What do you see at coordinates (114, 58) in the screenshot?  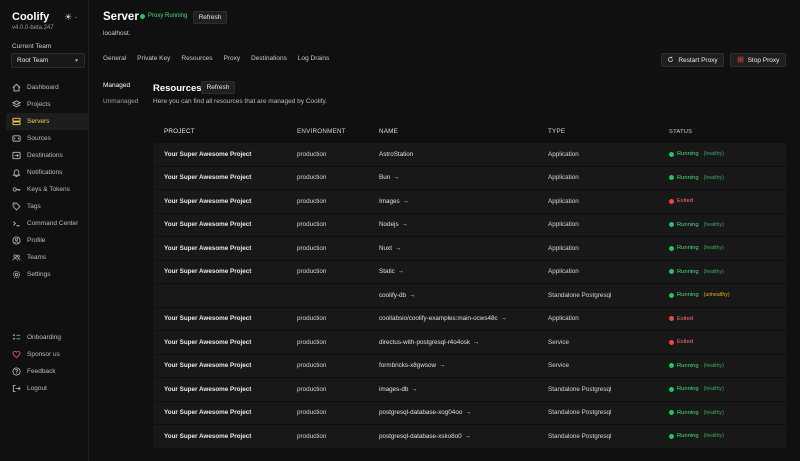 I see `tab-general: General` at bounding box center [114, 58].